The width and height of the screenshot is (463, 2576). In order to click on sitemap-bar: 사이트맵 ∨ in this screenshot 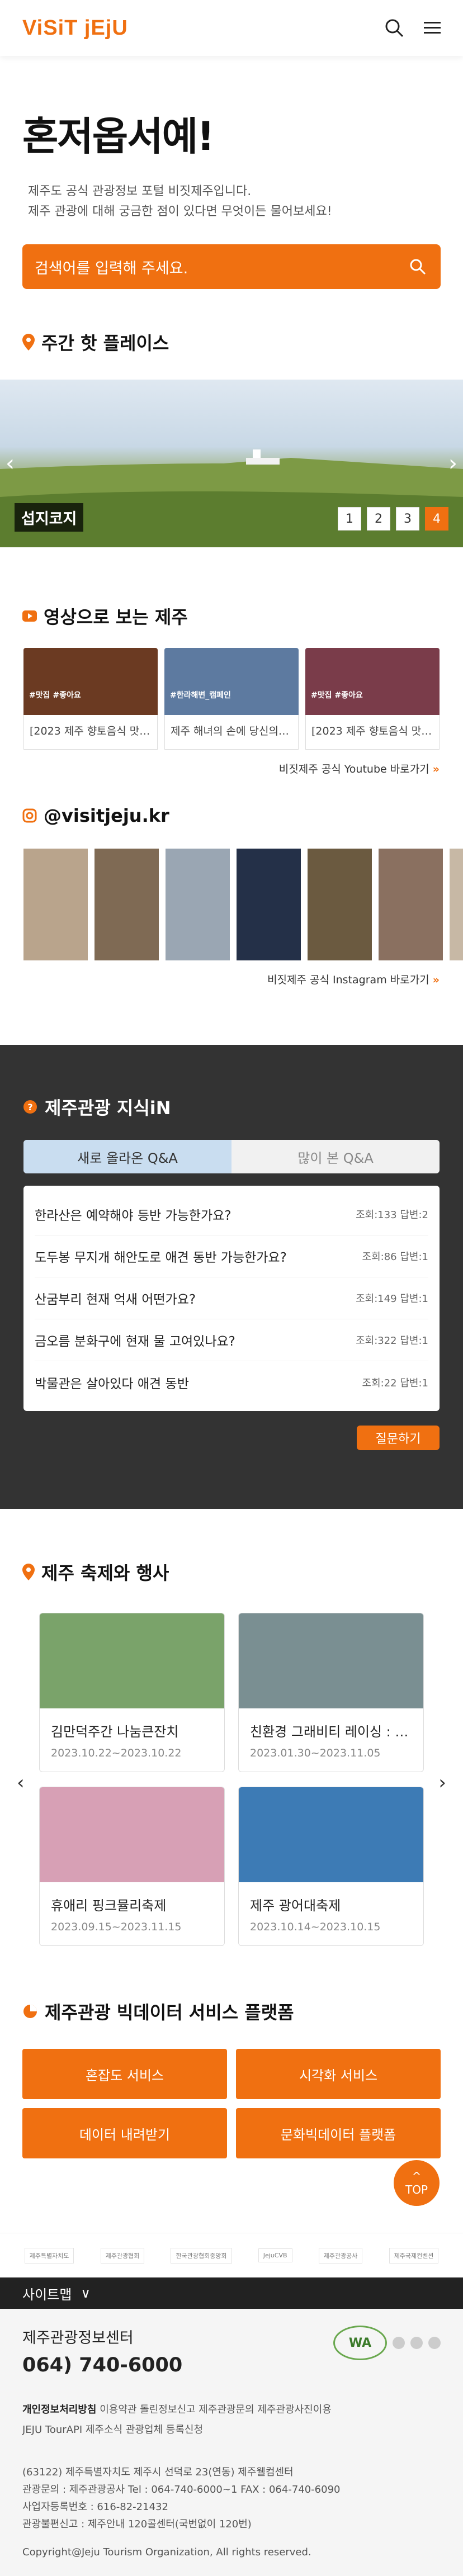, I will do `click(232, 2293)`.